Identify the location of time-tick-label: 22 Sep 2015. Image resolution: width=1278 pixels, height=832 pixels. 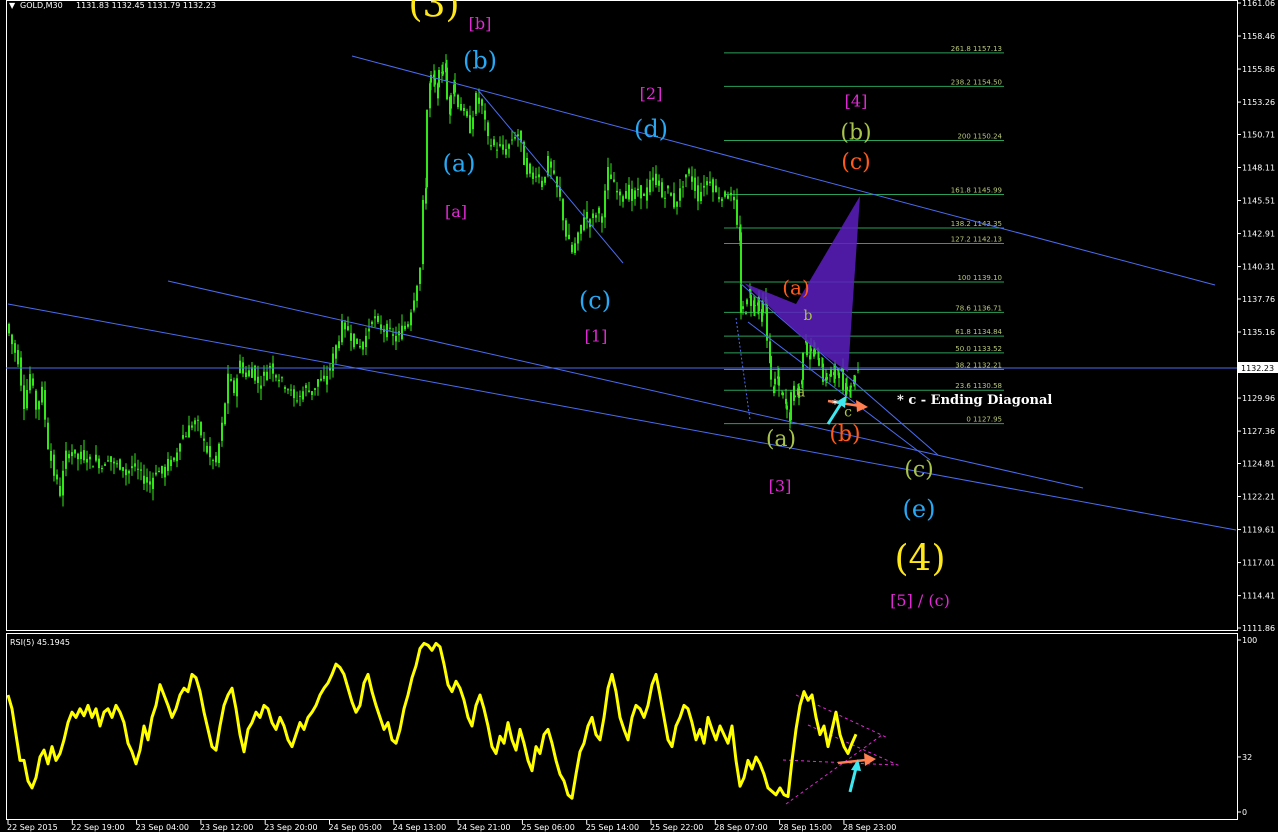
(32, 827).